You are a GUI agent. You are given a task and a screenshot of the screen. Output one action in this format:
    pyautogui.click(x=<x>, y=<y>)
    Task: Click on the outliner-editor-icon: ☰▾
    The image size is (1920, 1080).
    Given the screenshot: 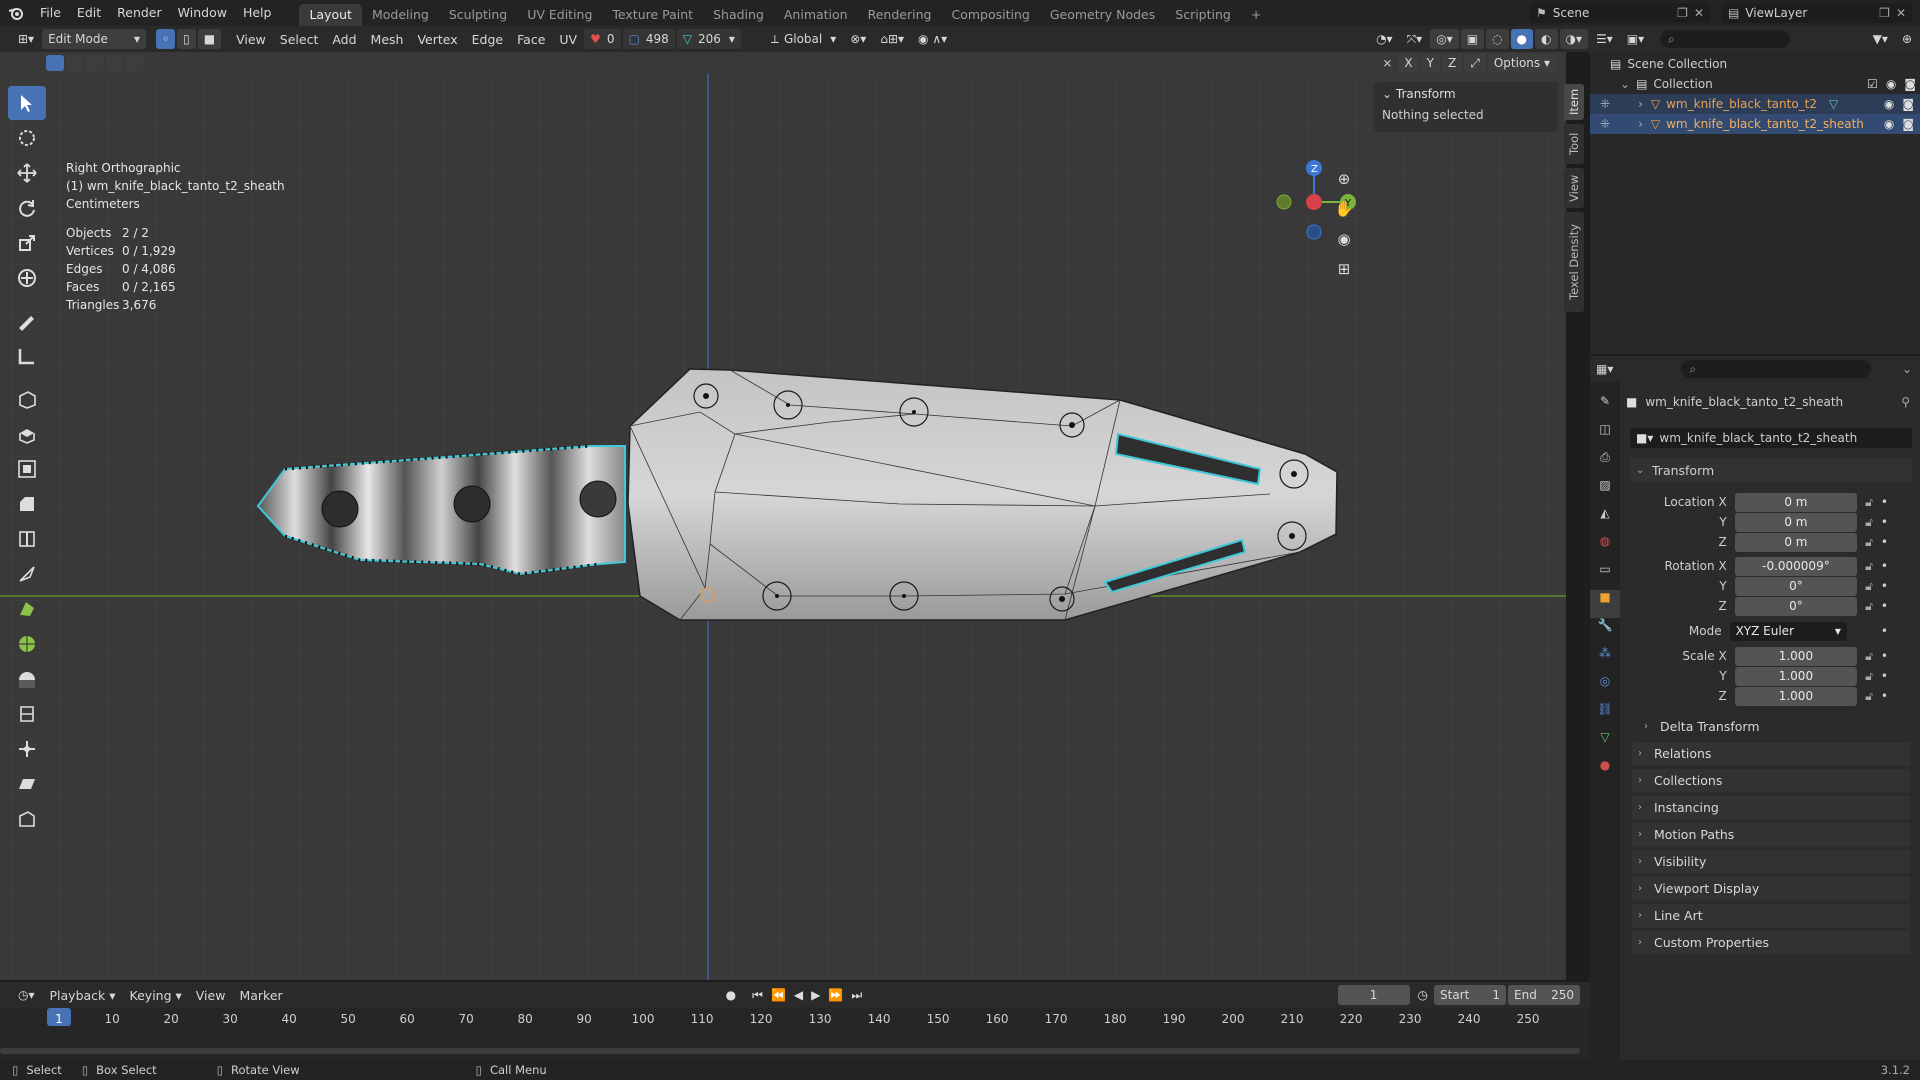 What is the action you would take?
    pyautogui.click(x=1604, y=39)
    